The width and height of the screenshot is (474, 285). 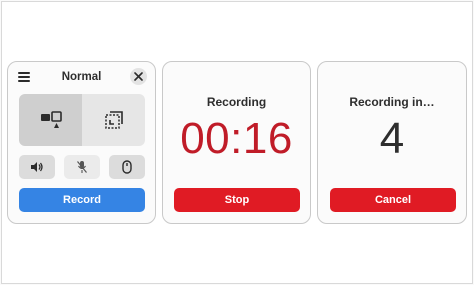 I want to click on selection-capture-option, so click(x=113, y=120).